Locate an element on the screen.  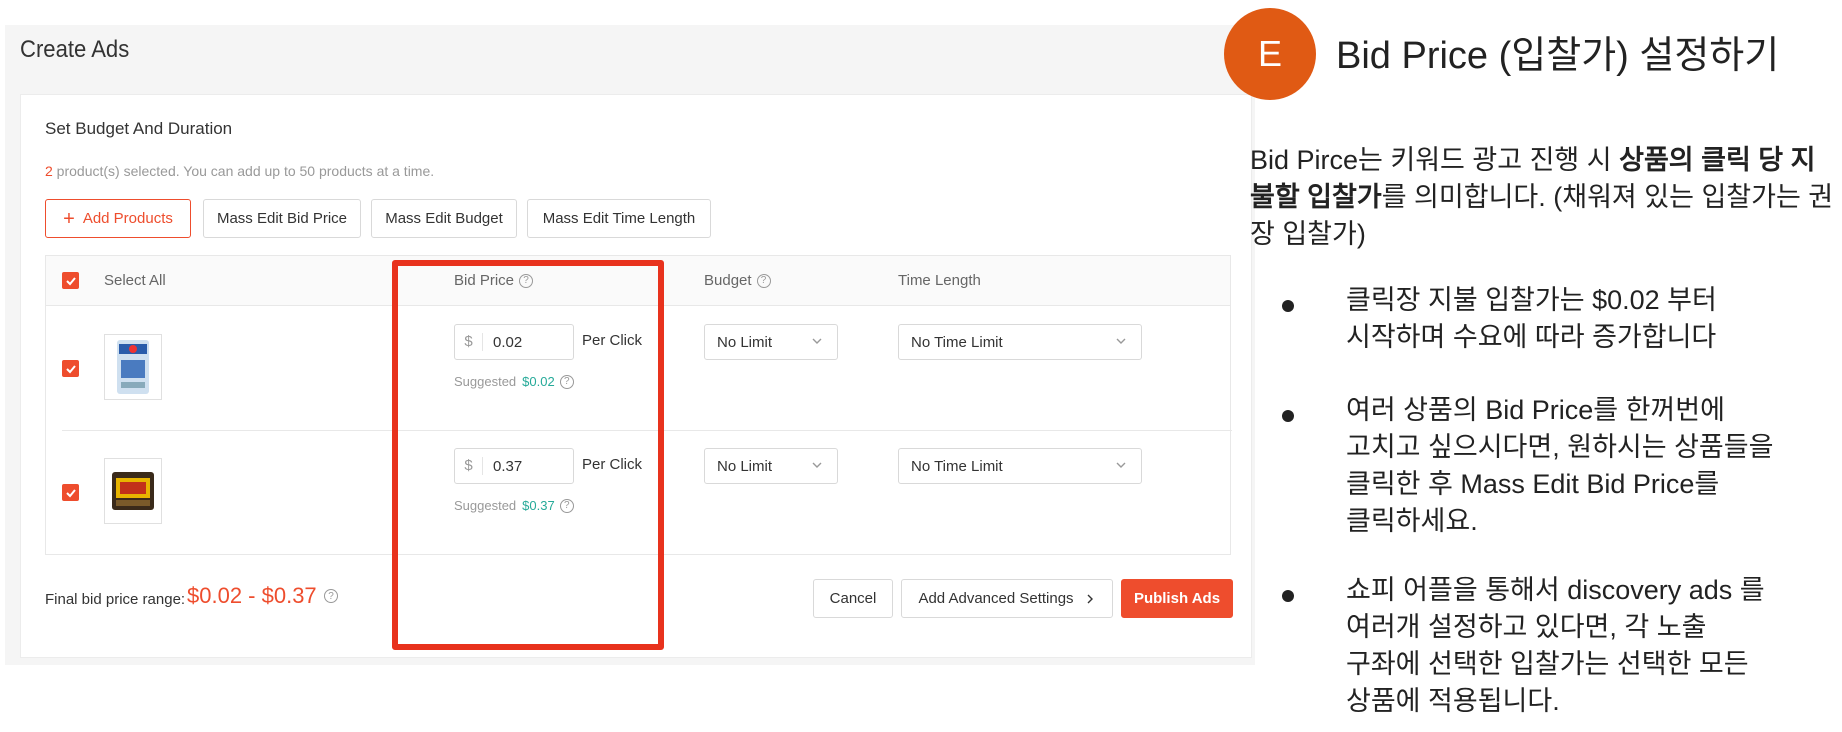
section-title: Set Budget And Duration is located at coordinates (139, 128).